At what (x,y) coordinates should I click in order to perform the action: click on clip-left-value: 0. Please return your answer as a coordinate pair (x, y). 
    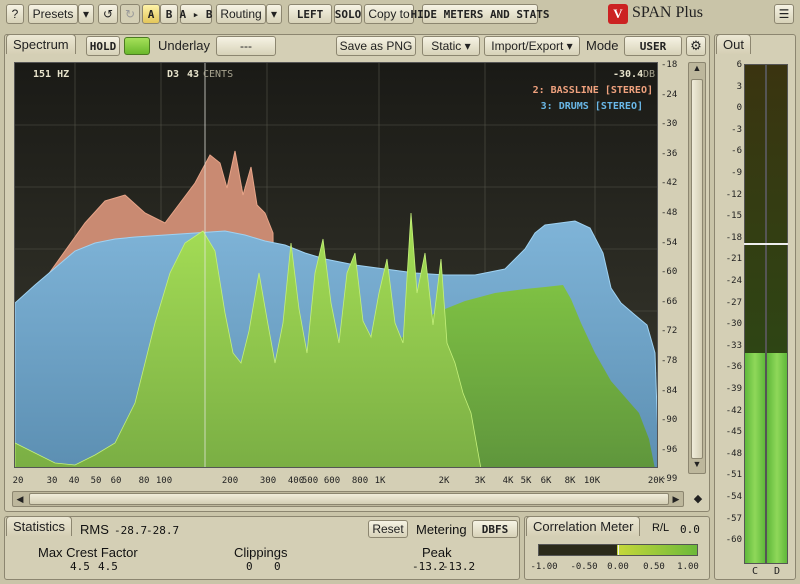
    Looking at the image, I should click on (249, 566).